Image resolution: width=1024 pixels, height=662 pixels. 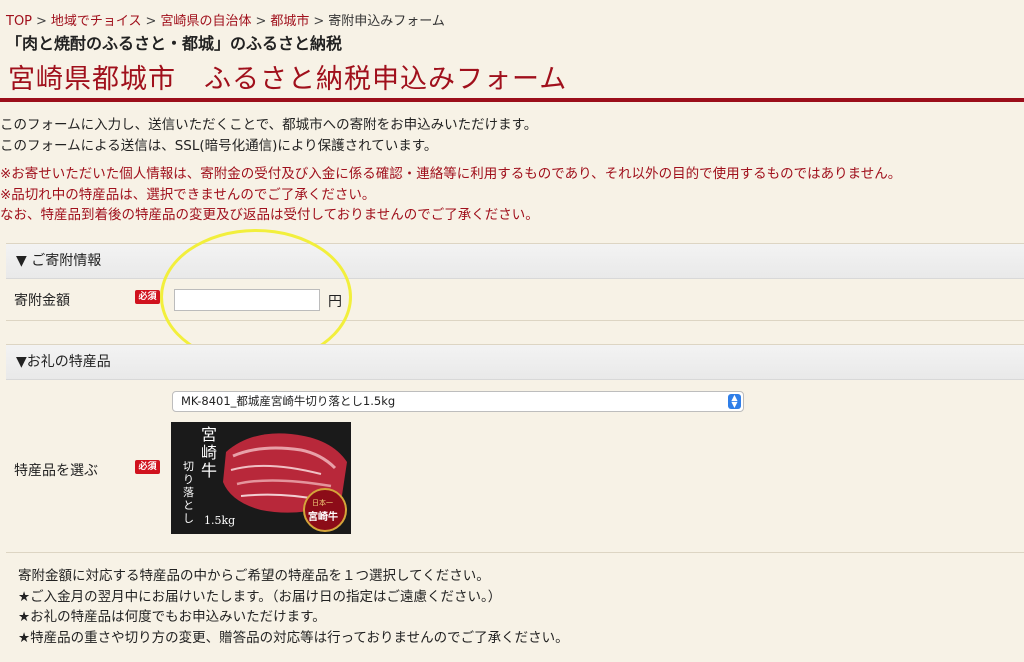 I want to click on product-title-text: 宮崎牛, so click(x=209, y=452).